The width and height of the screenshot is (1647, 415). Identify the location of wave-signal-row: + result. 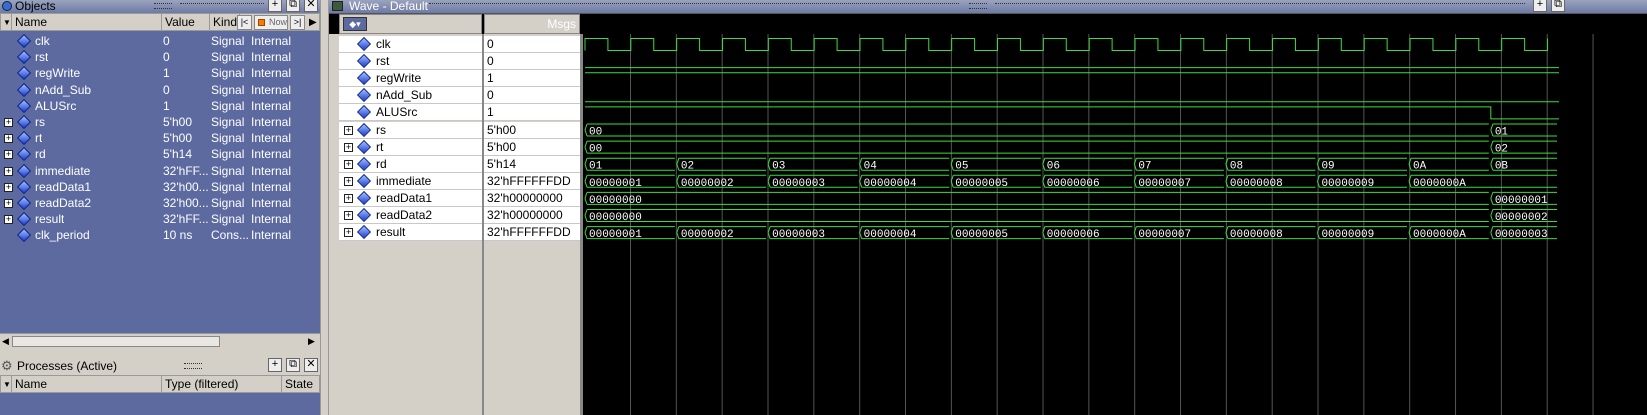
(410, 233).